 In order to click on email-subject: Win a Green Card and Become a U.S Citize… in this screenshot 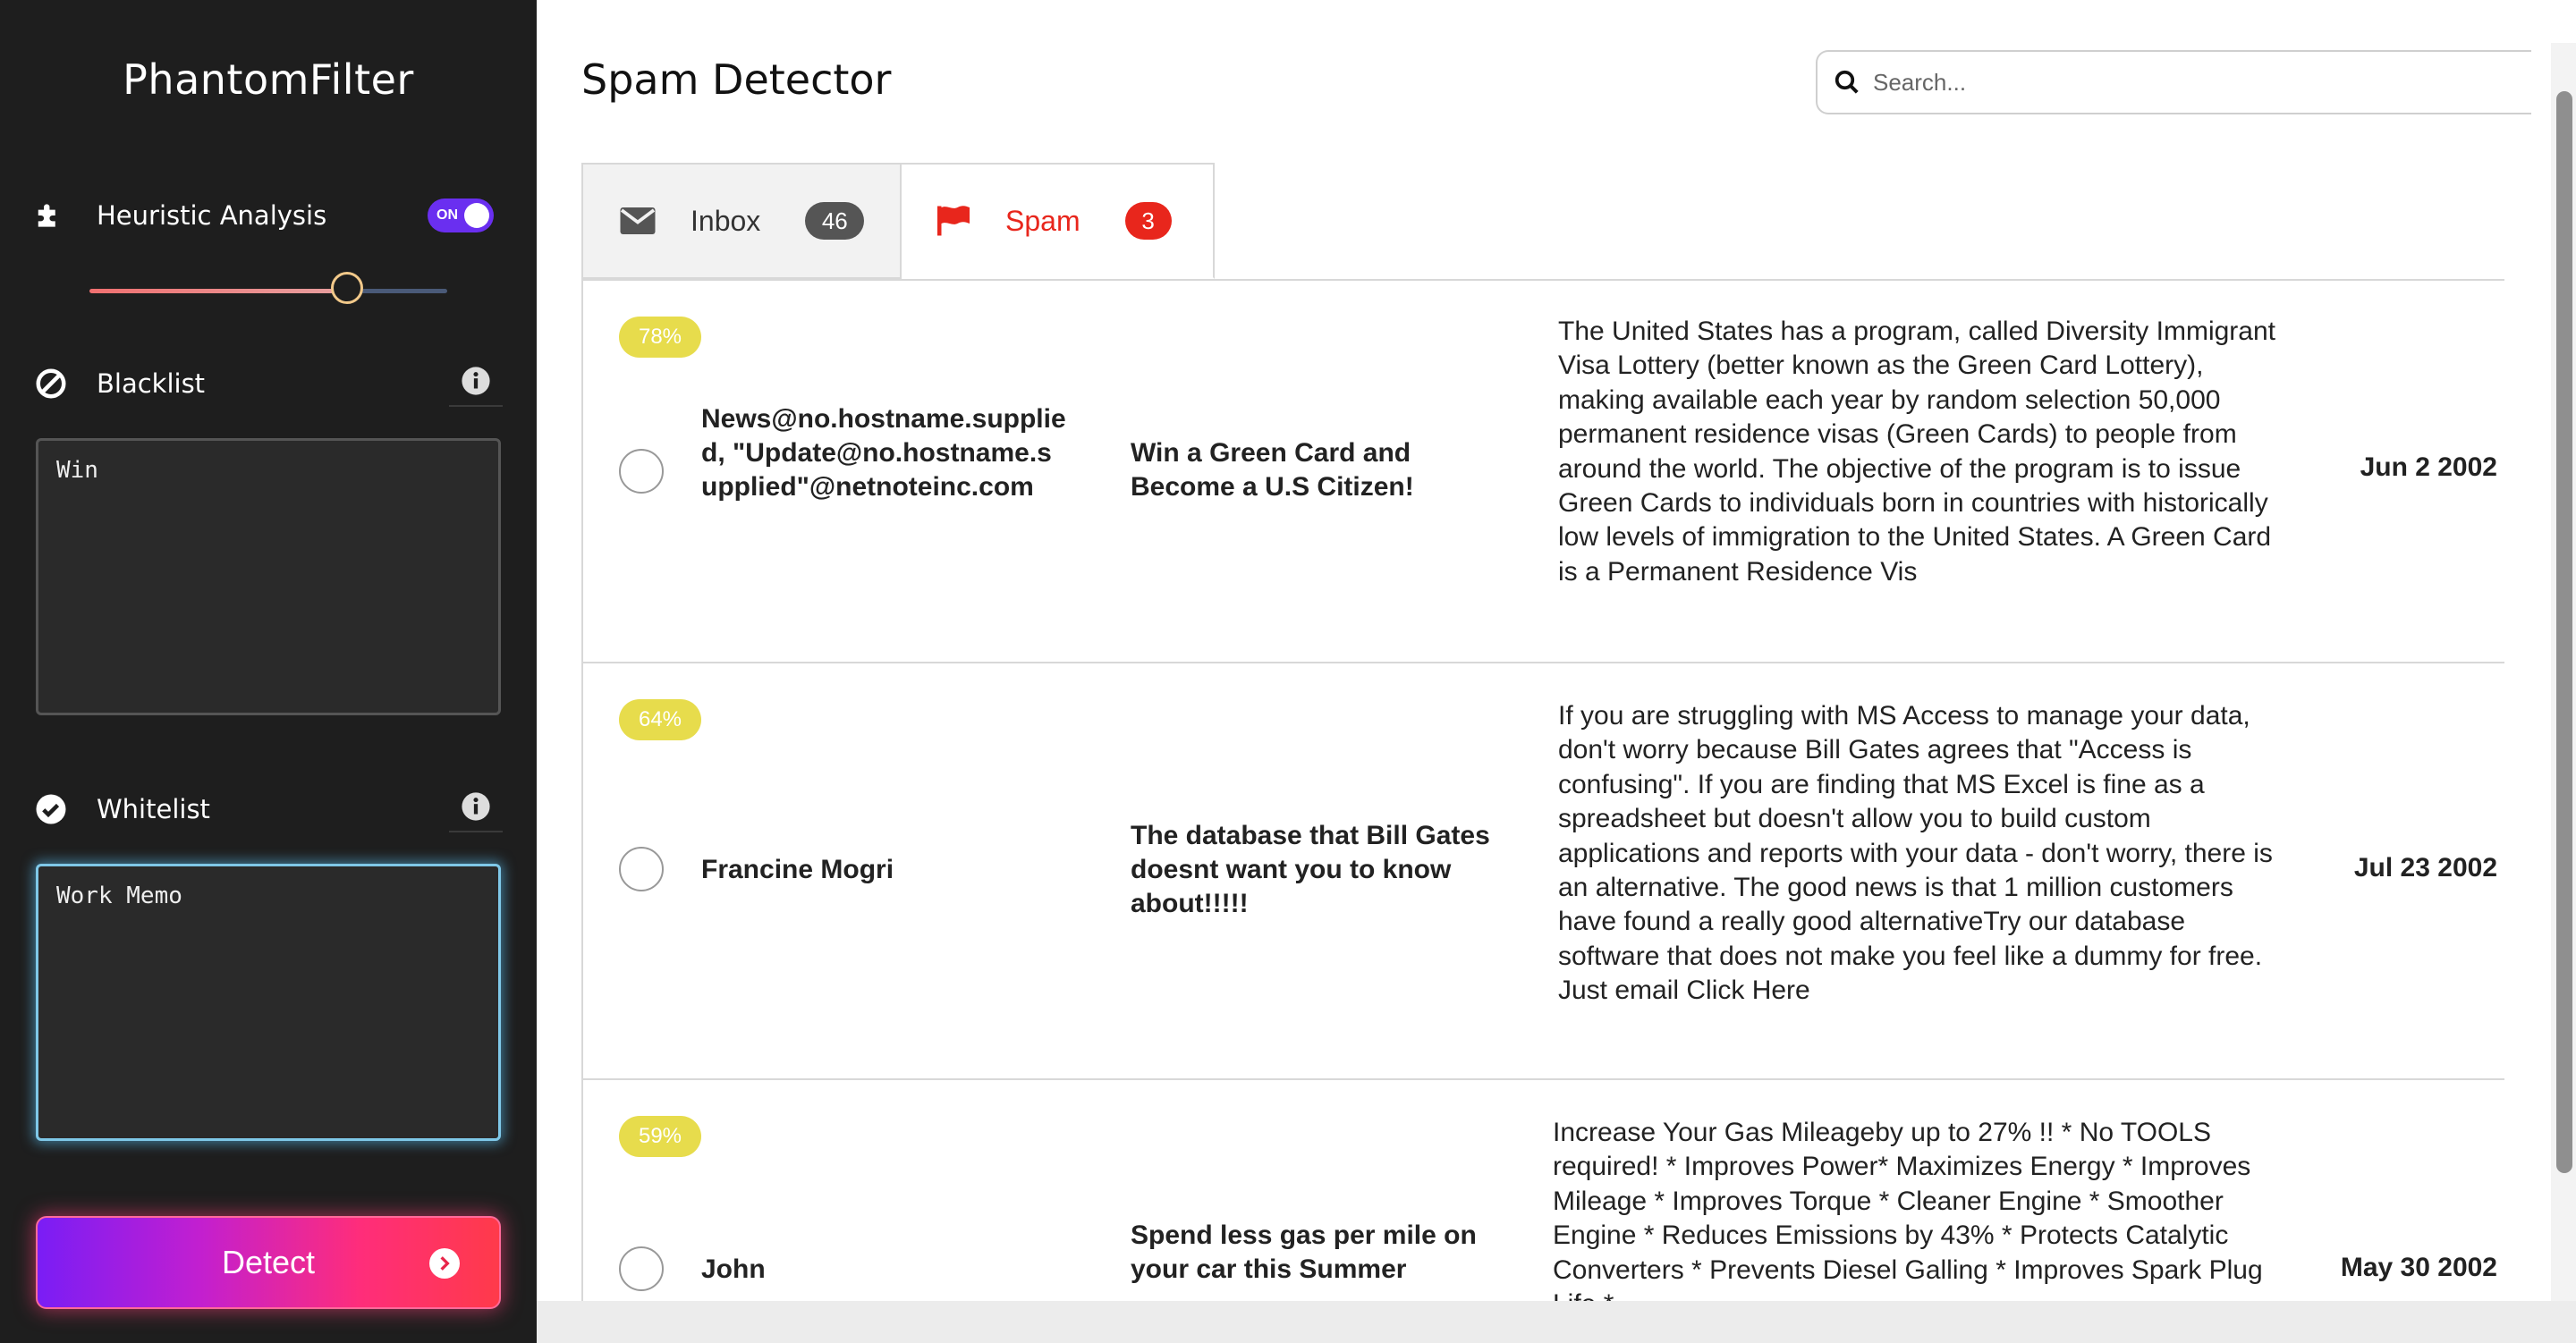, I will do `click(1272, 470)`.